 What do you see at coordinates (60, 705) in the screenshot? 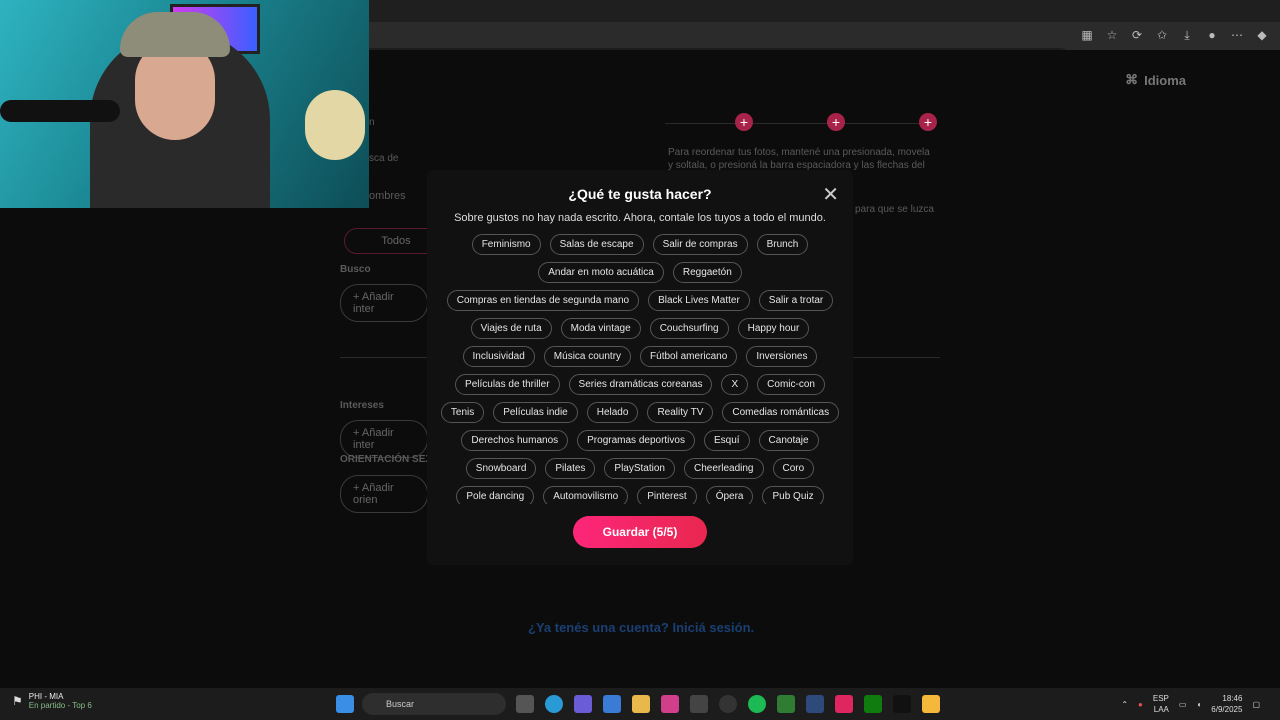
I see `widget-status: En partido - Top 6` at bounding box center [60, 705].